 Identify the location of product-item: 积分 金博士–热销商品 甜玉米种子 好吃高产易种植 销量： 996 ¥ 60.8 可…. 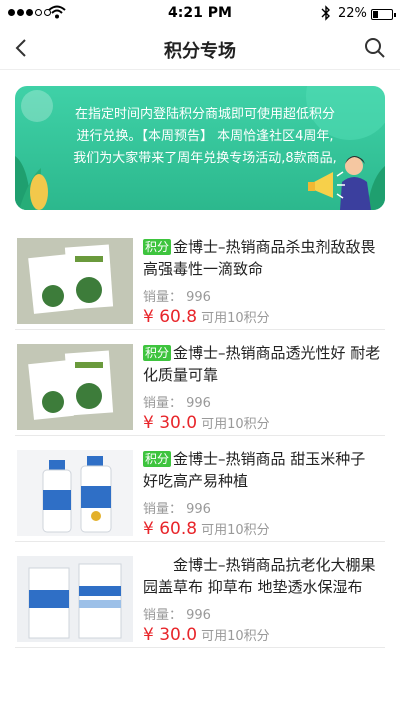
(200, 491).